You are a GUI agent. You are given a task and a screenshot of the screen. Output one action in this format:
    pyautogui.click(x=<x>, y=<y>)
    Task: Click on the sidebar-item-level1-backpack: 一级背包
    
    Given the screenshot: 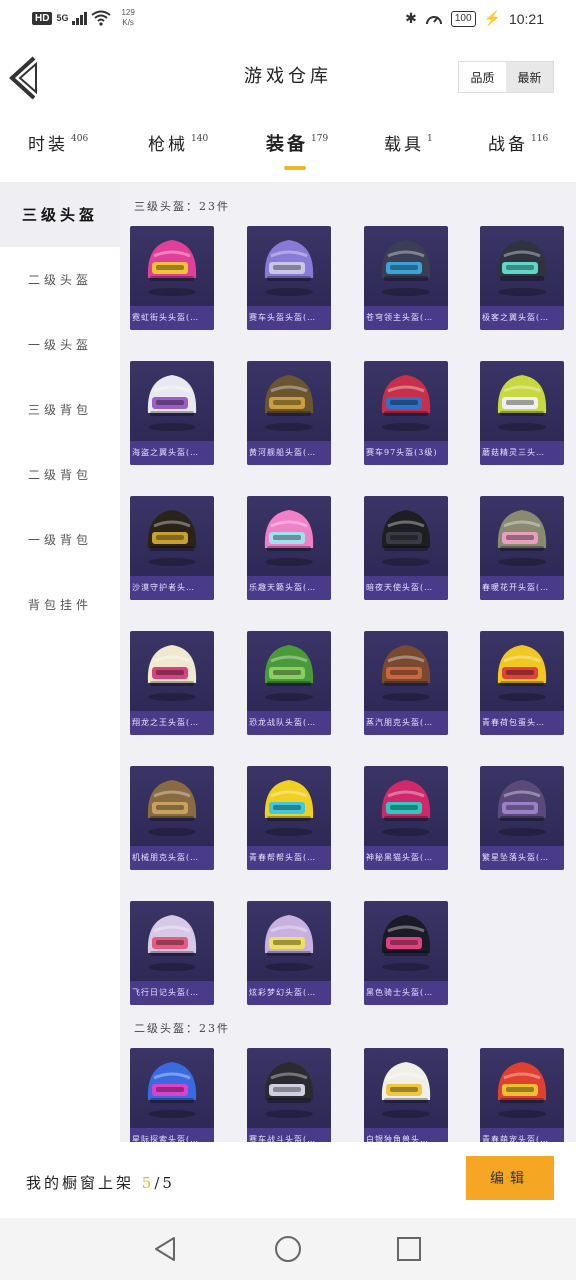 What is the action you would take?
    pyautogui.click(x=60, y=539)
    